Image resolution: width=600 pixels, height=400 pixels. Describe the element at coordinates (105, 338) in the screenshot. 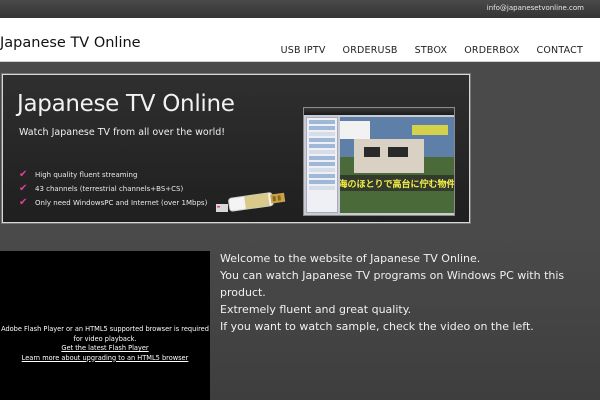

I see `video-message-line2: for video playback.` at that location.